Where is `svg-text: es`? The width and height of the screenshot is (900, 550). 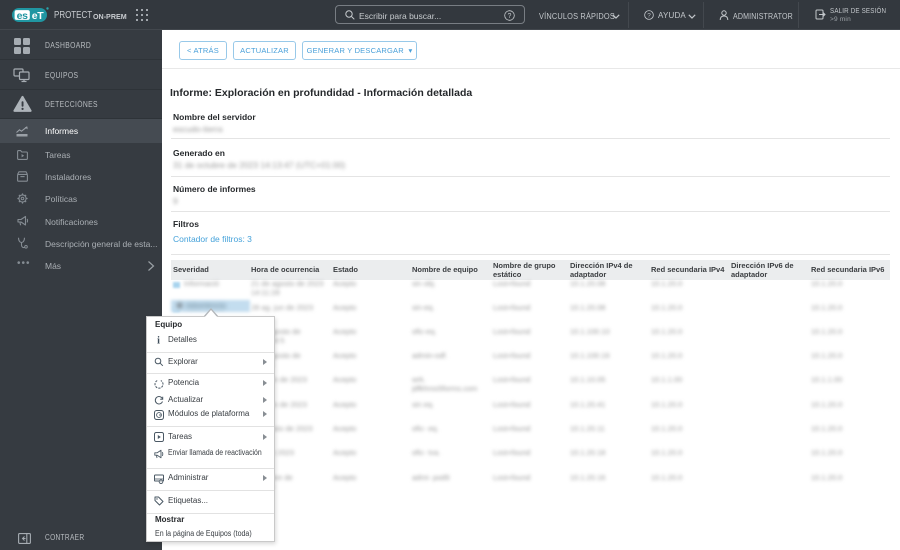
svg-text: es is located at coordinates (23, 16).